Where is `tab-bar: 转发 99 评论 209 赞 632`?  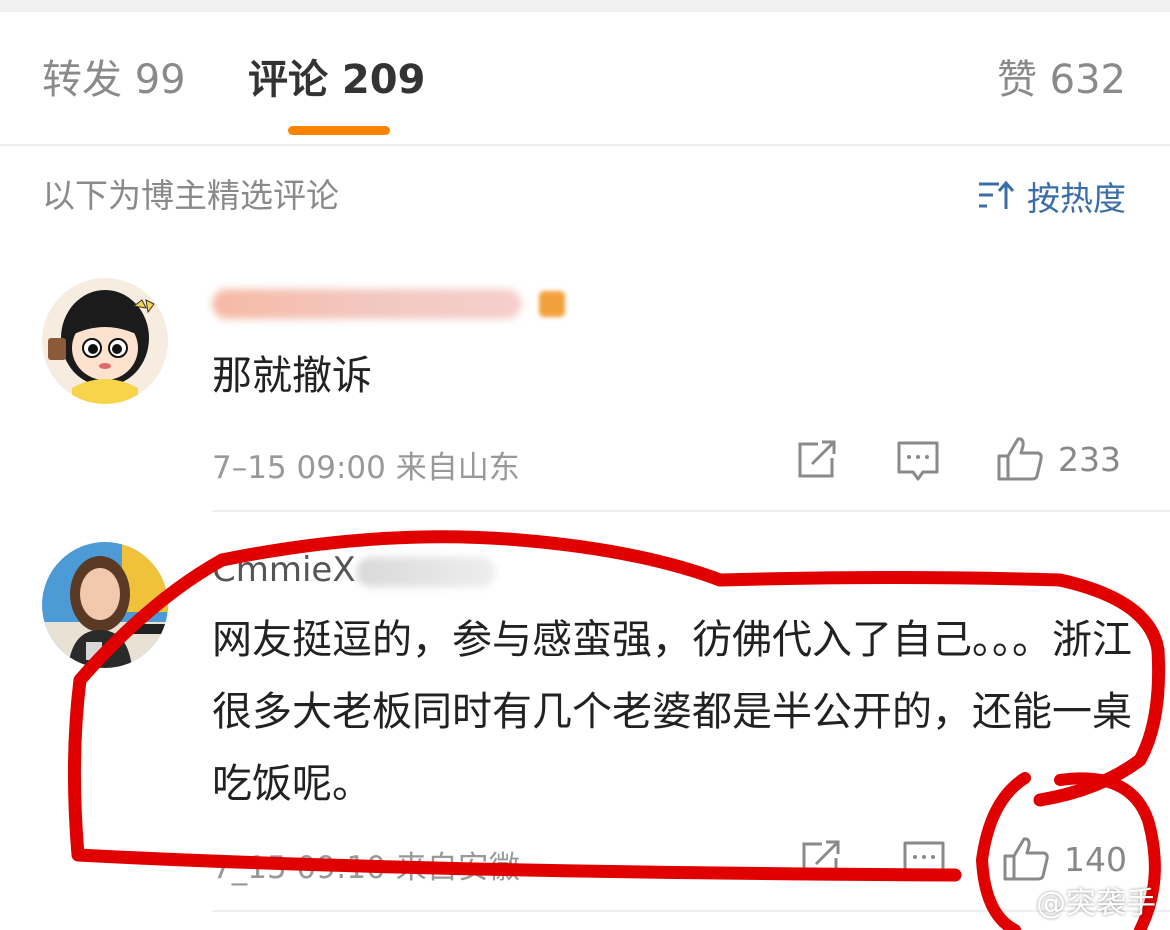
tab-bar: 转发 99 评论 209 赞 632 is located at coordinates (585, 79).